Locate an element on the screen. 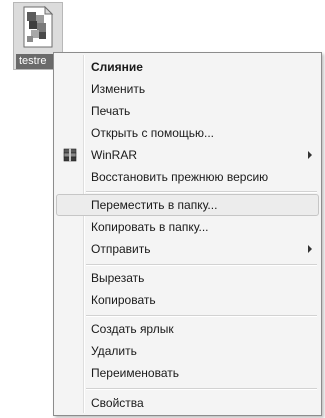 This screenshot has width=325, height=418. menu-item-label: Удалить is located at coordinates (114, 351).